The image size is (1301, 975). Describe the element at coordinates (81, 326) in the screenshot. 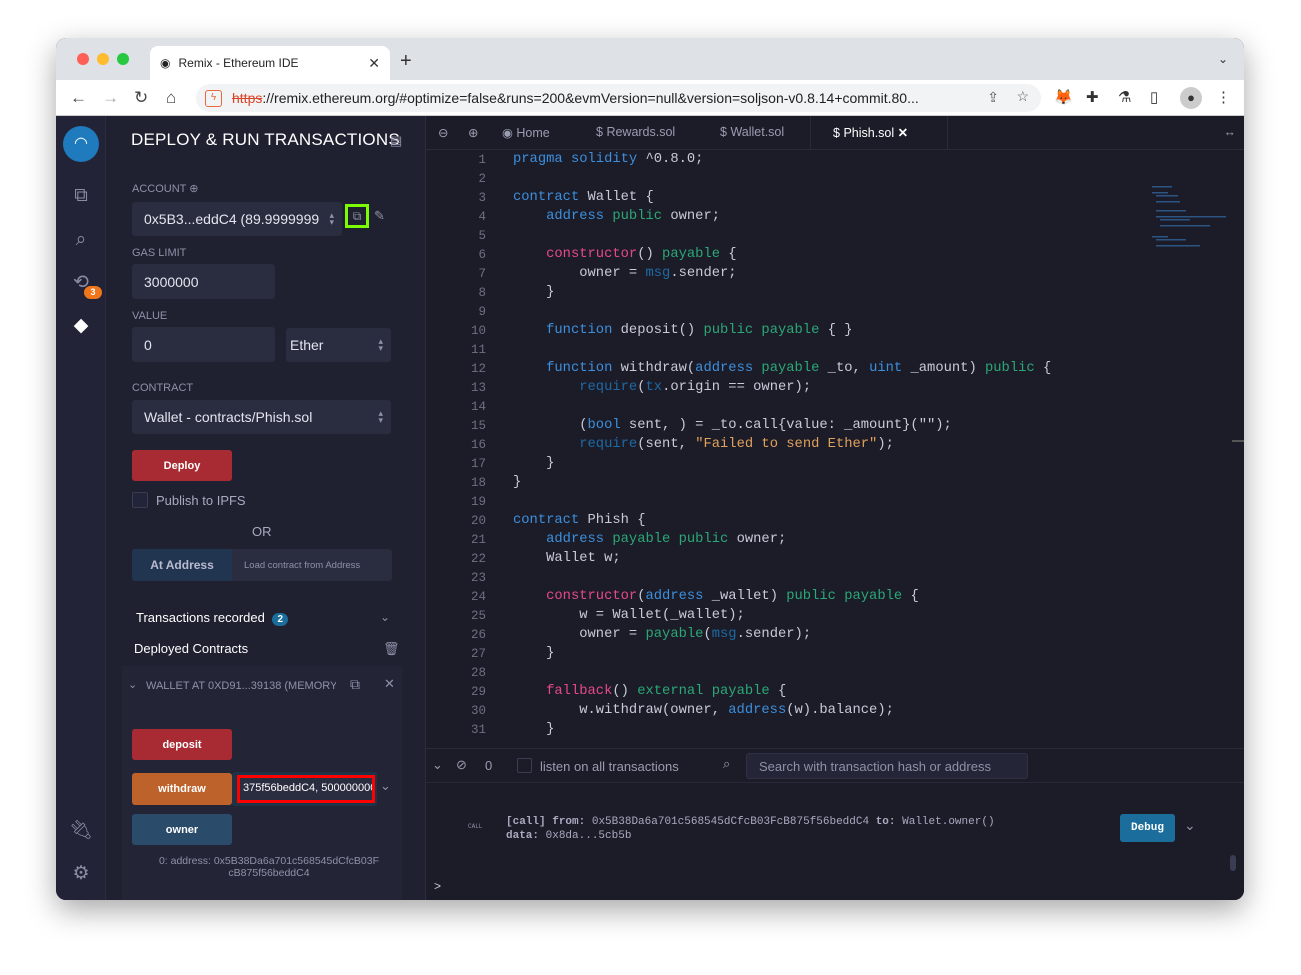

I see `deploy-run-icon: ◆` at that location.